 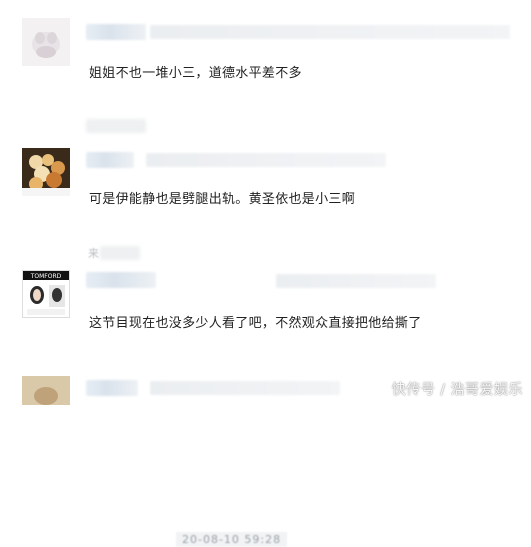 I want to click on avatar-generic-image, so click(x=46, y=390).